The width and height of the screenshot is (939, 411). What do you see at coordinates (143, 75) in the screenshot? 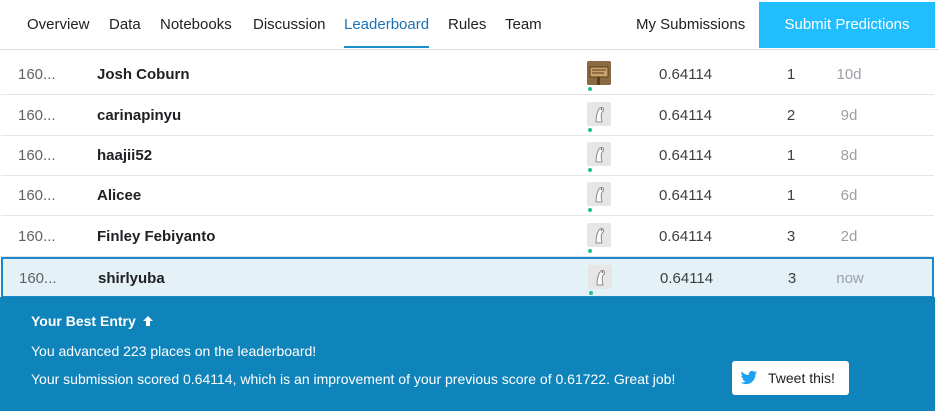
I see `team-name-link: Josh Coburn` at bounding box center [143, 75].